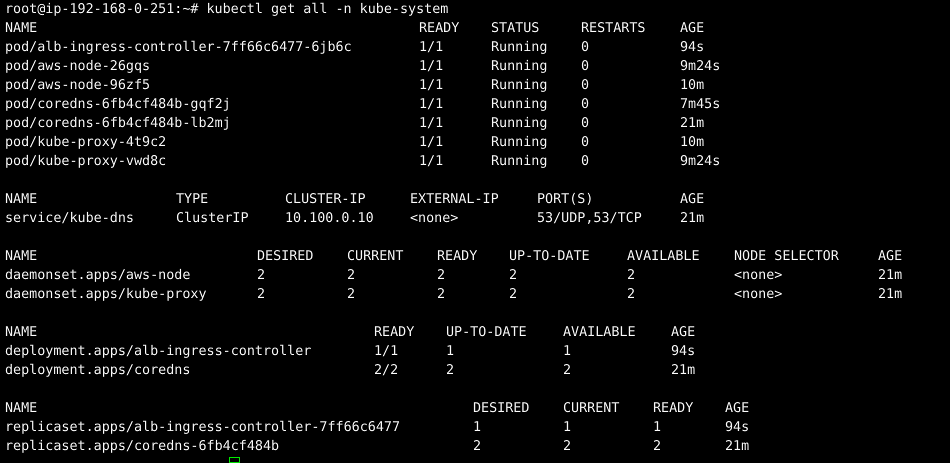 This screenshot has height=463, width=950. Describe the element at coordinates (589, 218) in the screenshot. I see `table-cell: 53/UDP,53/TCP` at that location.